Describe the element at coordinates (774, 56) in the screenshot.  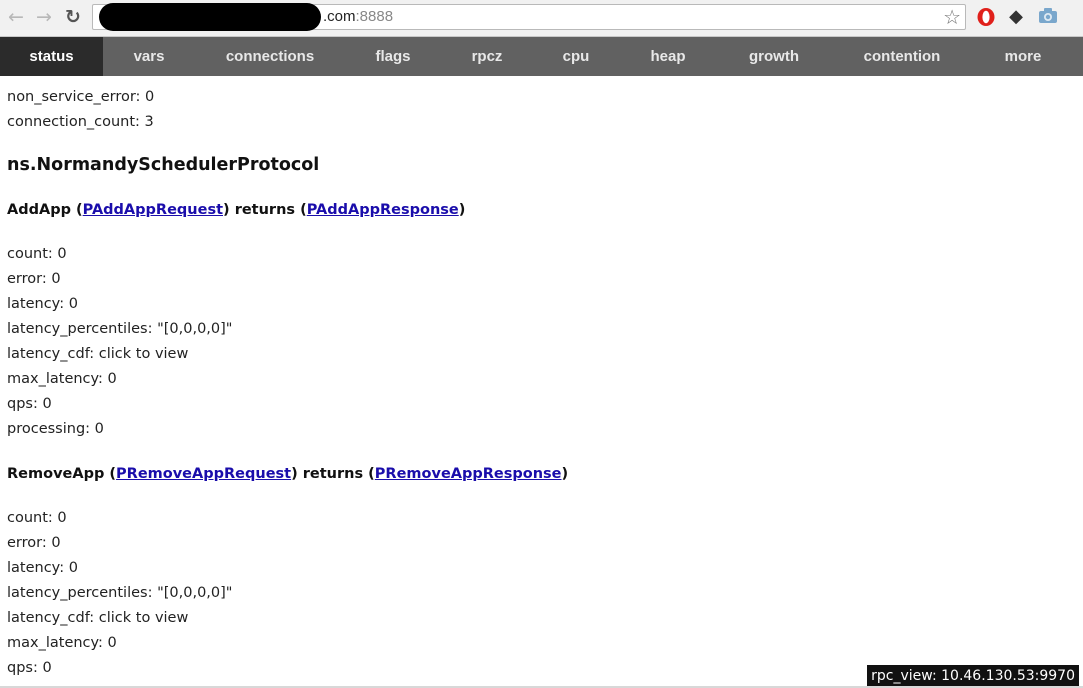
I see `tab-growth: growth` at that location.